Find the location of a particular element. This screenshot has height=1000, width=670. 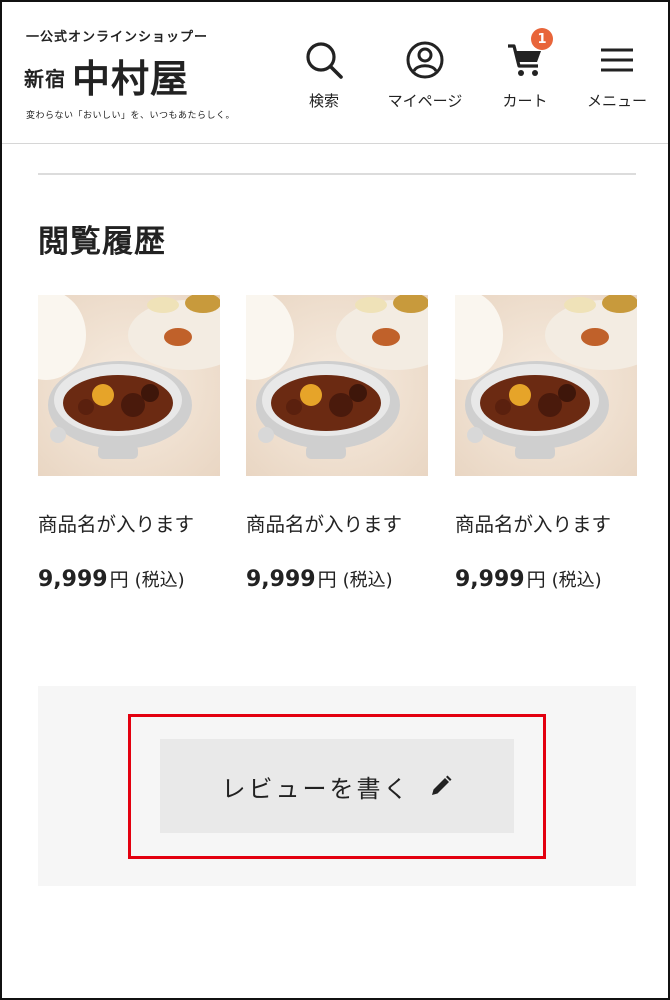

logo-name-big: 中村屋 is located at coordinates (131, 78).